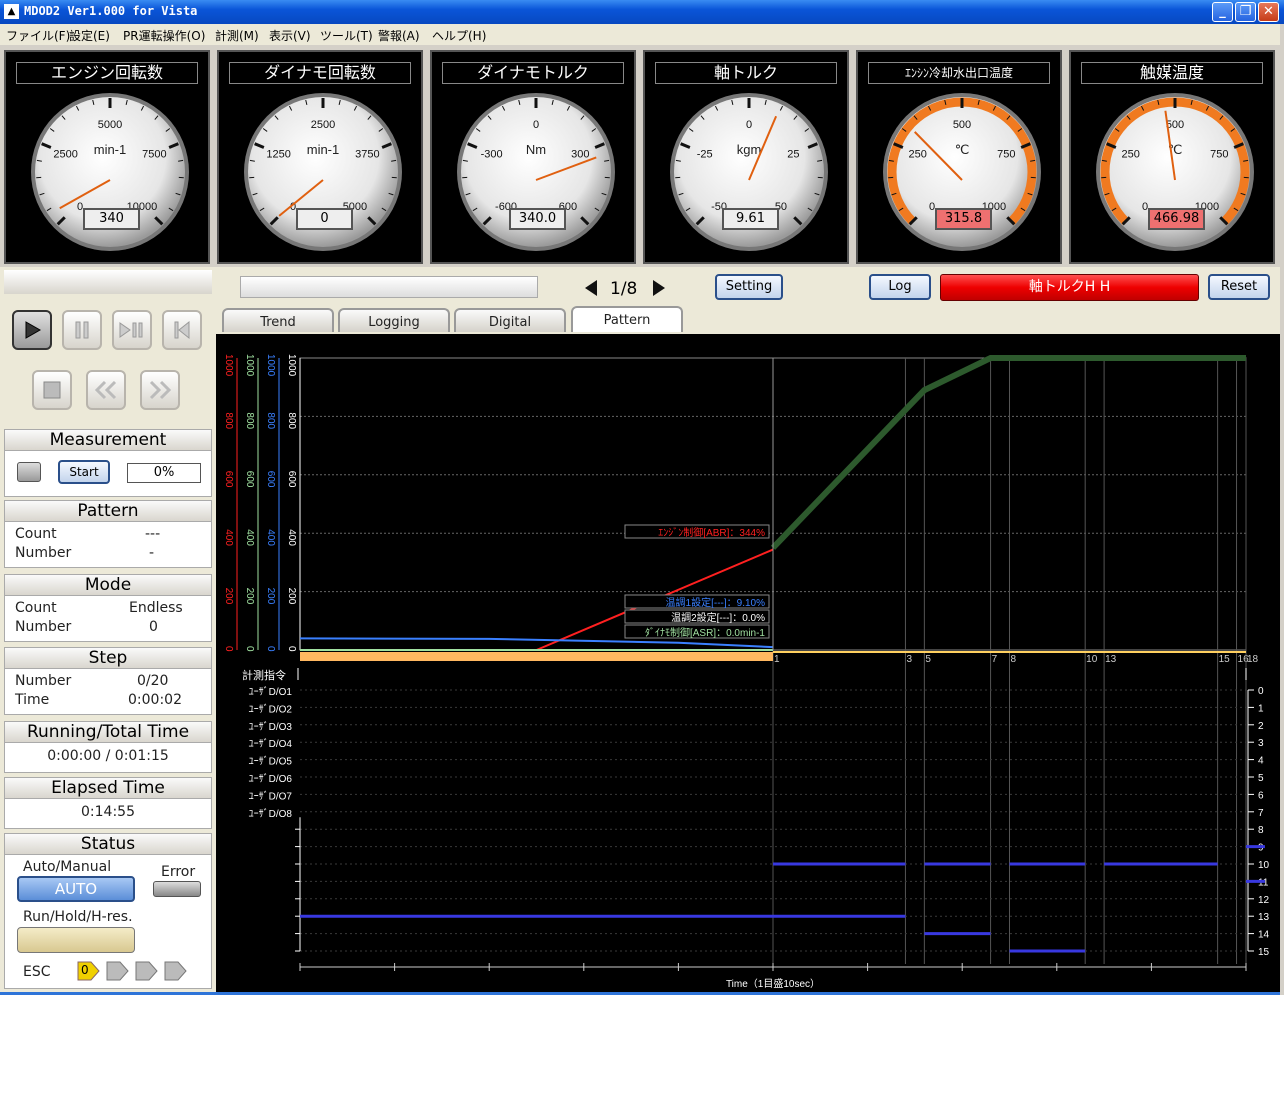 The height and width of the screenshot is (1105, 1284). Describe the element at coordinates (76, 940) in the screenshot. I see `run-hold-indicator` at that location.